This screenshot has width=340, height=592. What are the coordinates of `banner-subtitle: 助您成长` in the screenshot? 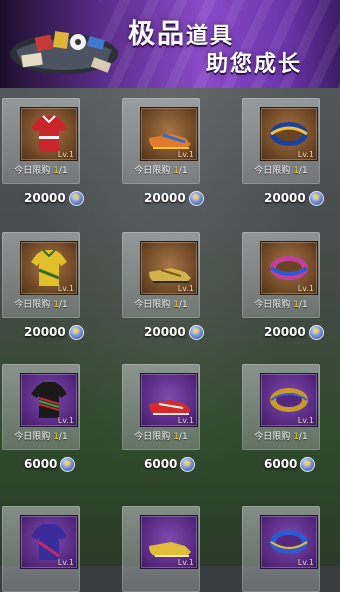 It's located at (254, 64).